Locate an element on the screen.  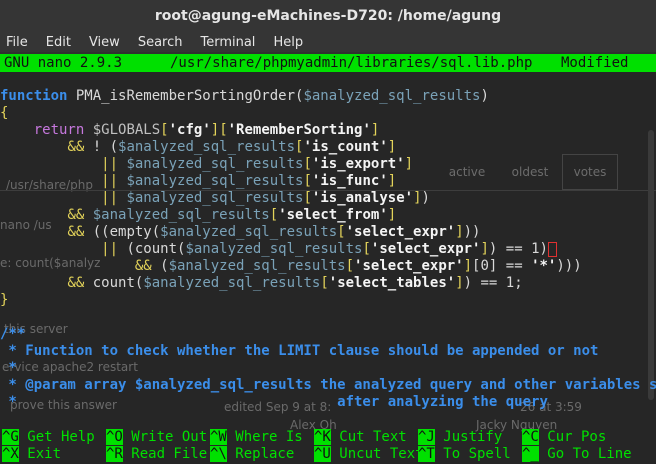
code-token: ][ is located at coordinates (219, 130).